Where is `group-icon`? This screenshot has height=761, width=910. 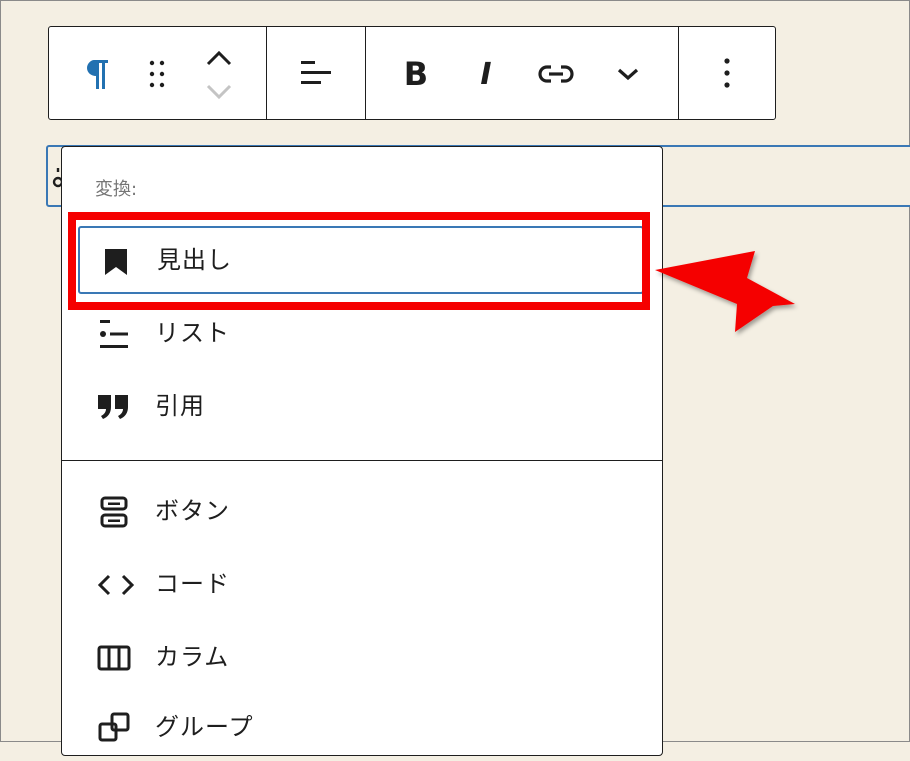
group-icon is located at coordinates (114, 728).